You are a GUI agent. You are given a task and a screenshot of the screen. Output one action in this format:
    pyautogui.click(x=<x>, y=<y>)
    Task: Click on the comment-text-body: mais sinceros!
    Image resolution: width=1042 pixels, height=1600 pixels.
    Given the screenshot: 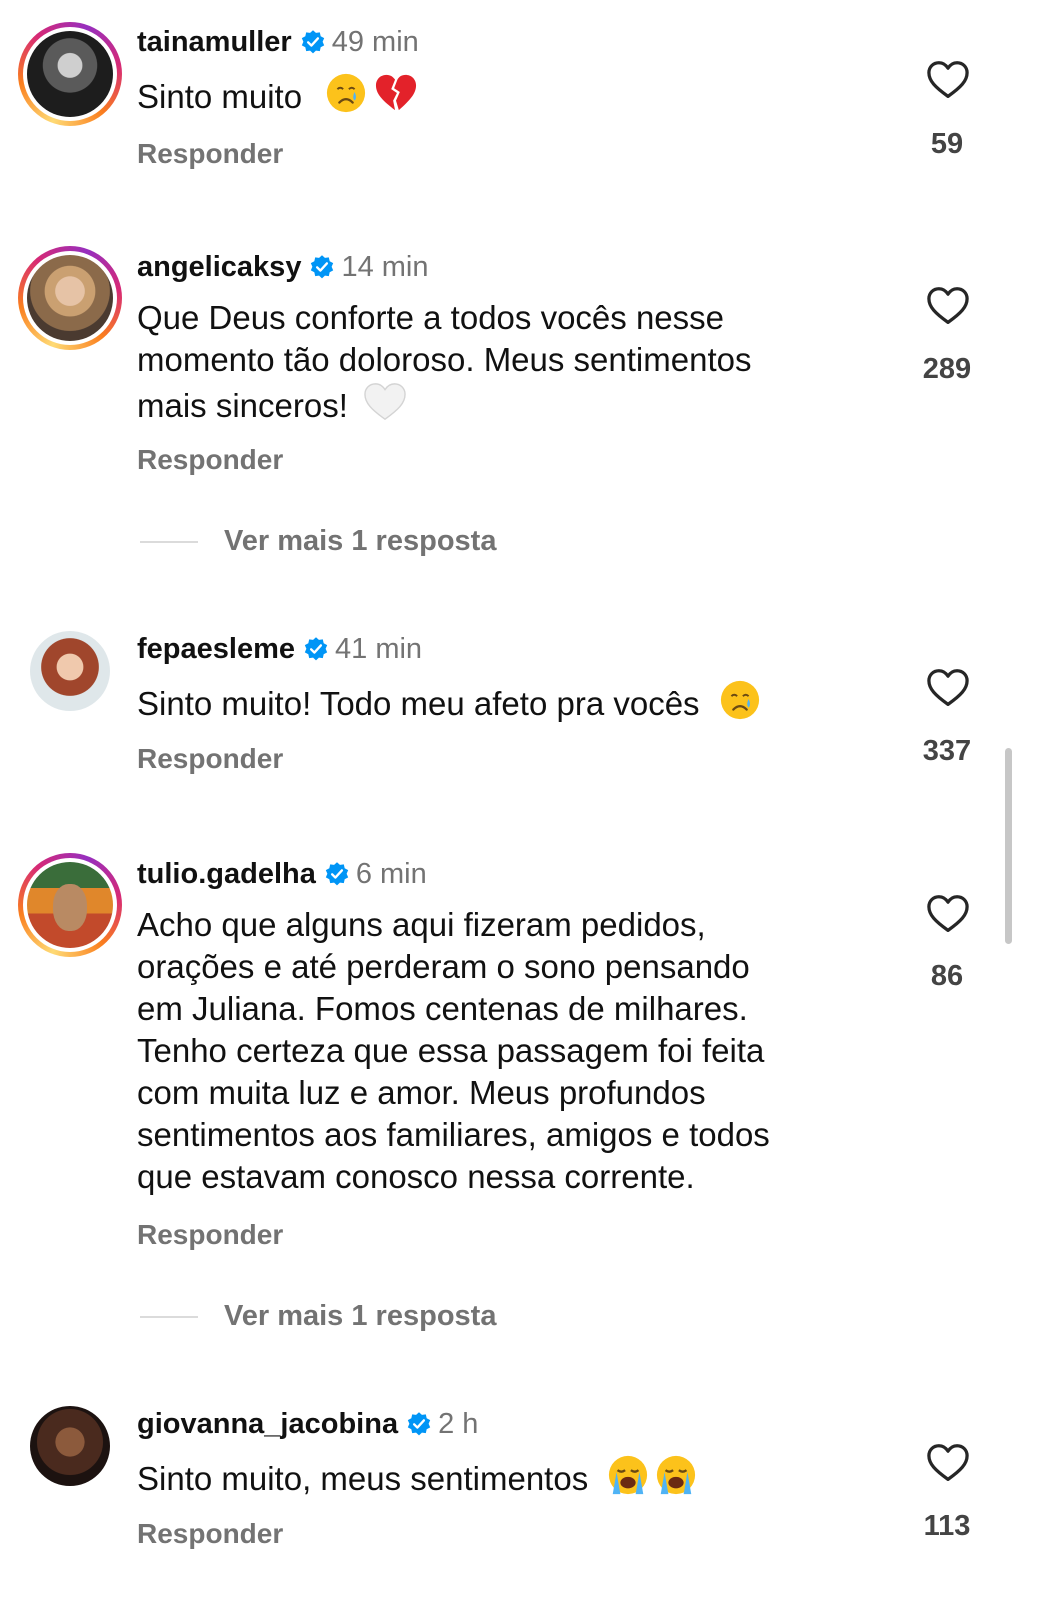 What is the action you would take?
    pyautogui.click(x=242, y=405)
    